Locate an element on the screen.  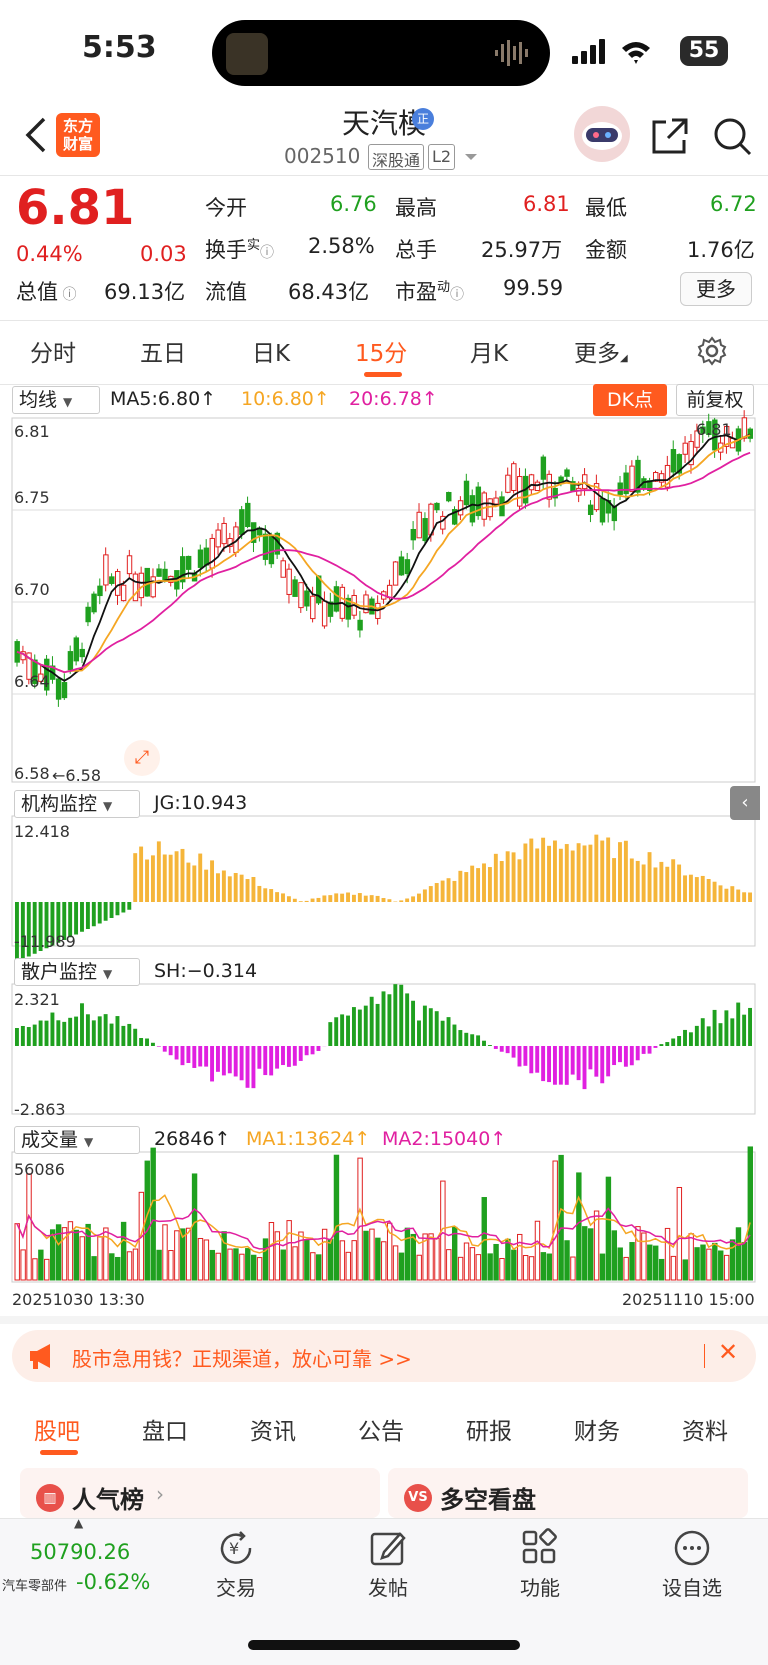
close-icon: ✕ is located at coordinates (728, 1352).